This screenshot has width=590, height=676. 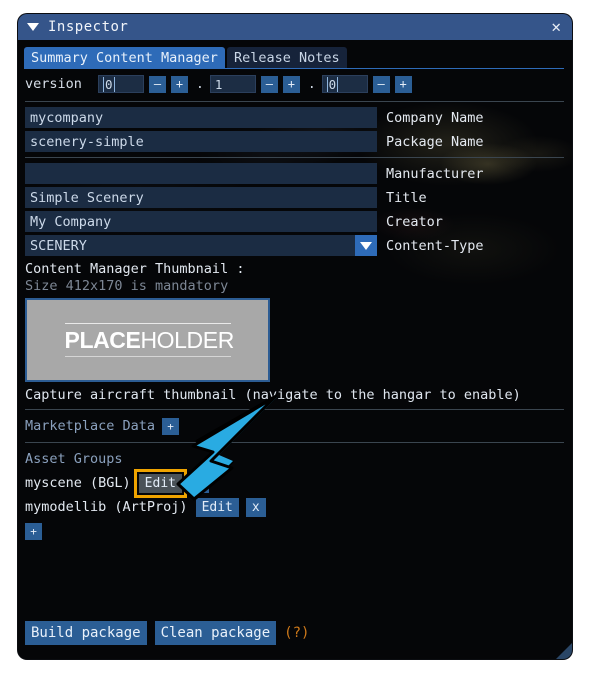 What do you see at coordinates (106, 507) in the screenshot?
I see `asset-group-name: mymodellib (ArtProj)` at bounding box center [106, 507].